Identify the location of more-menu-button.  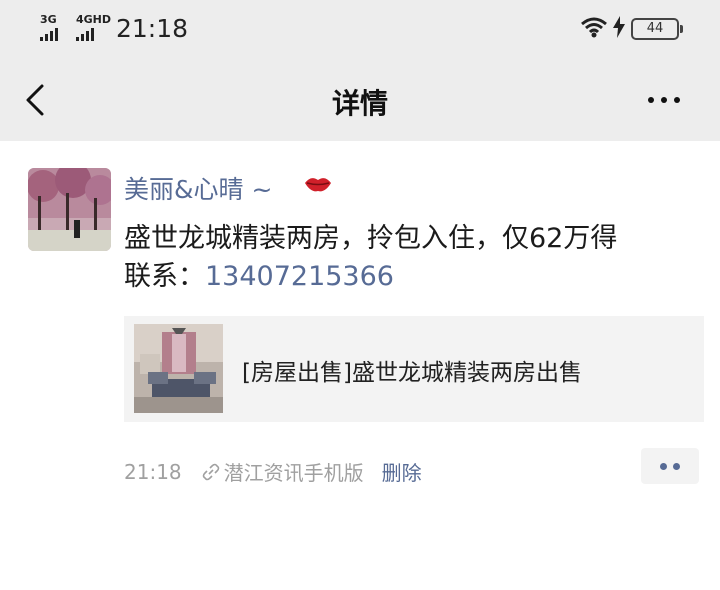
(670, 100).